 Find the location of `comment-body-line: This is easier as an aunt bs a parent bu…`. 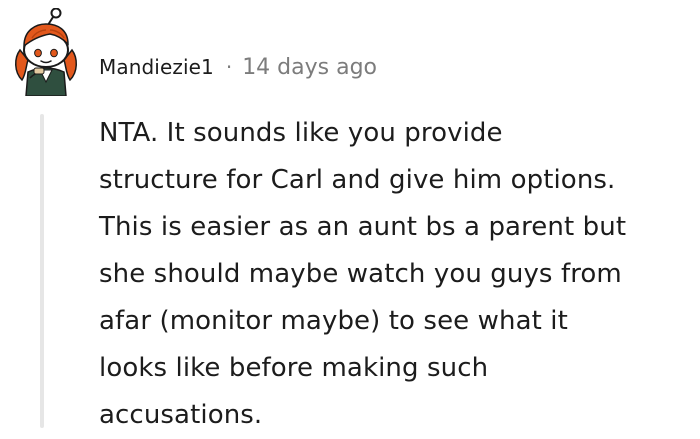

comment-body-line: This is easier as an aunt bs a parent bu… is located at coordinates (363, 227).